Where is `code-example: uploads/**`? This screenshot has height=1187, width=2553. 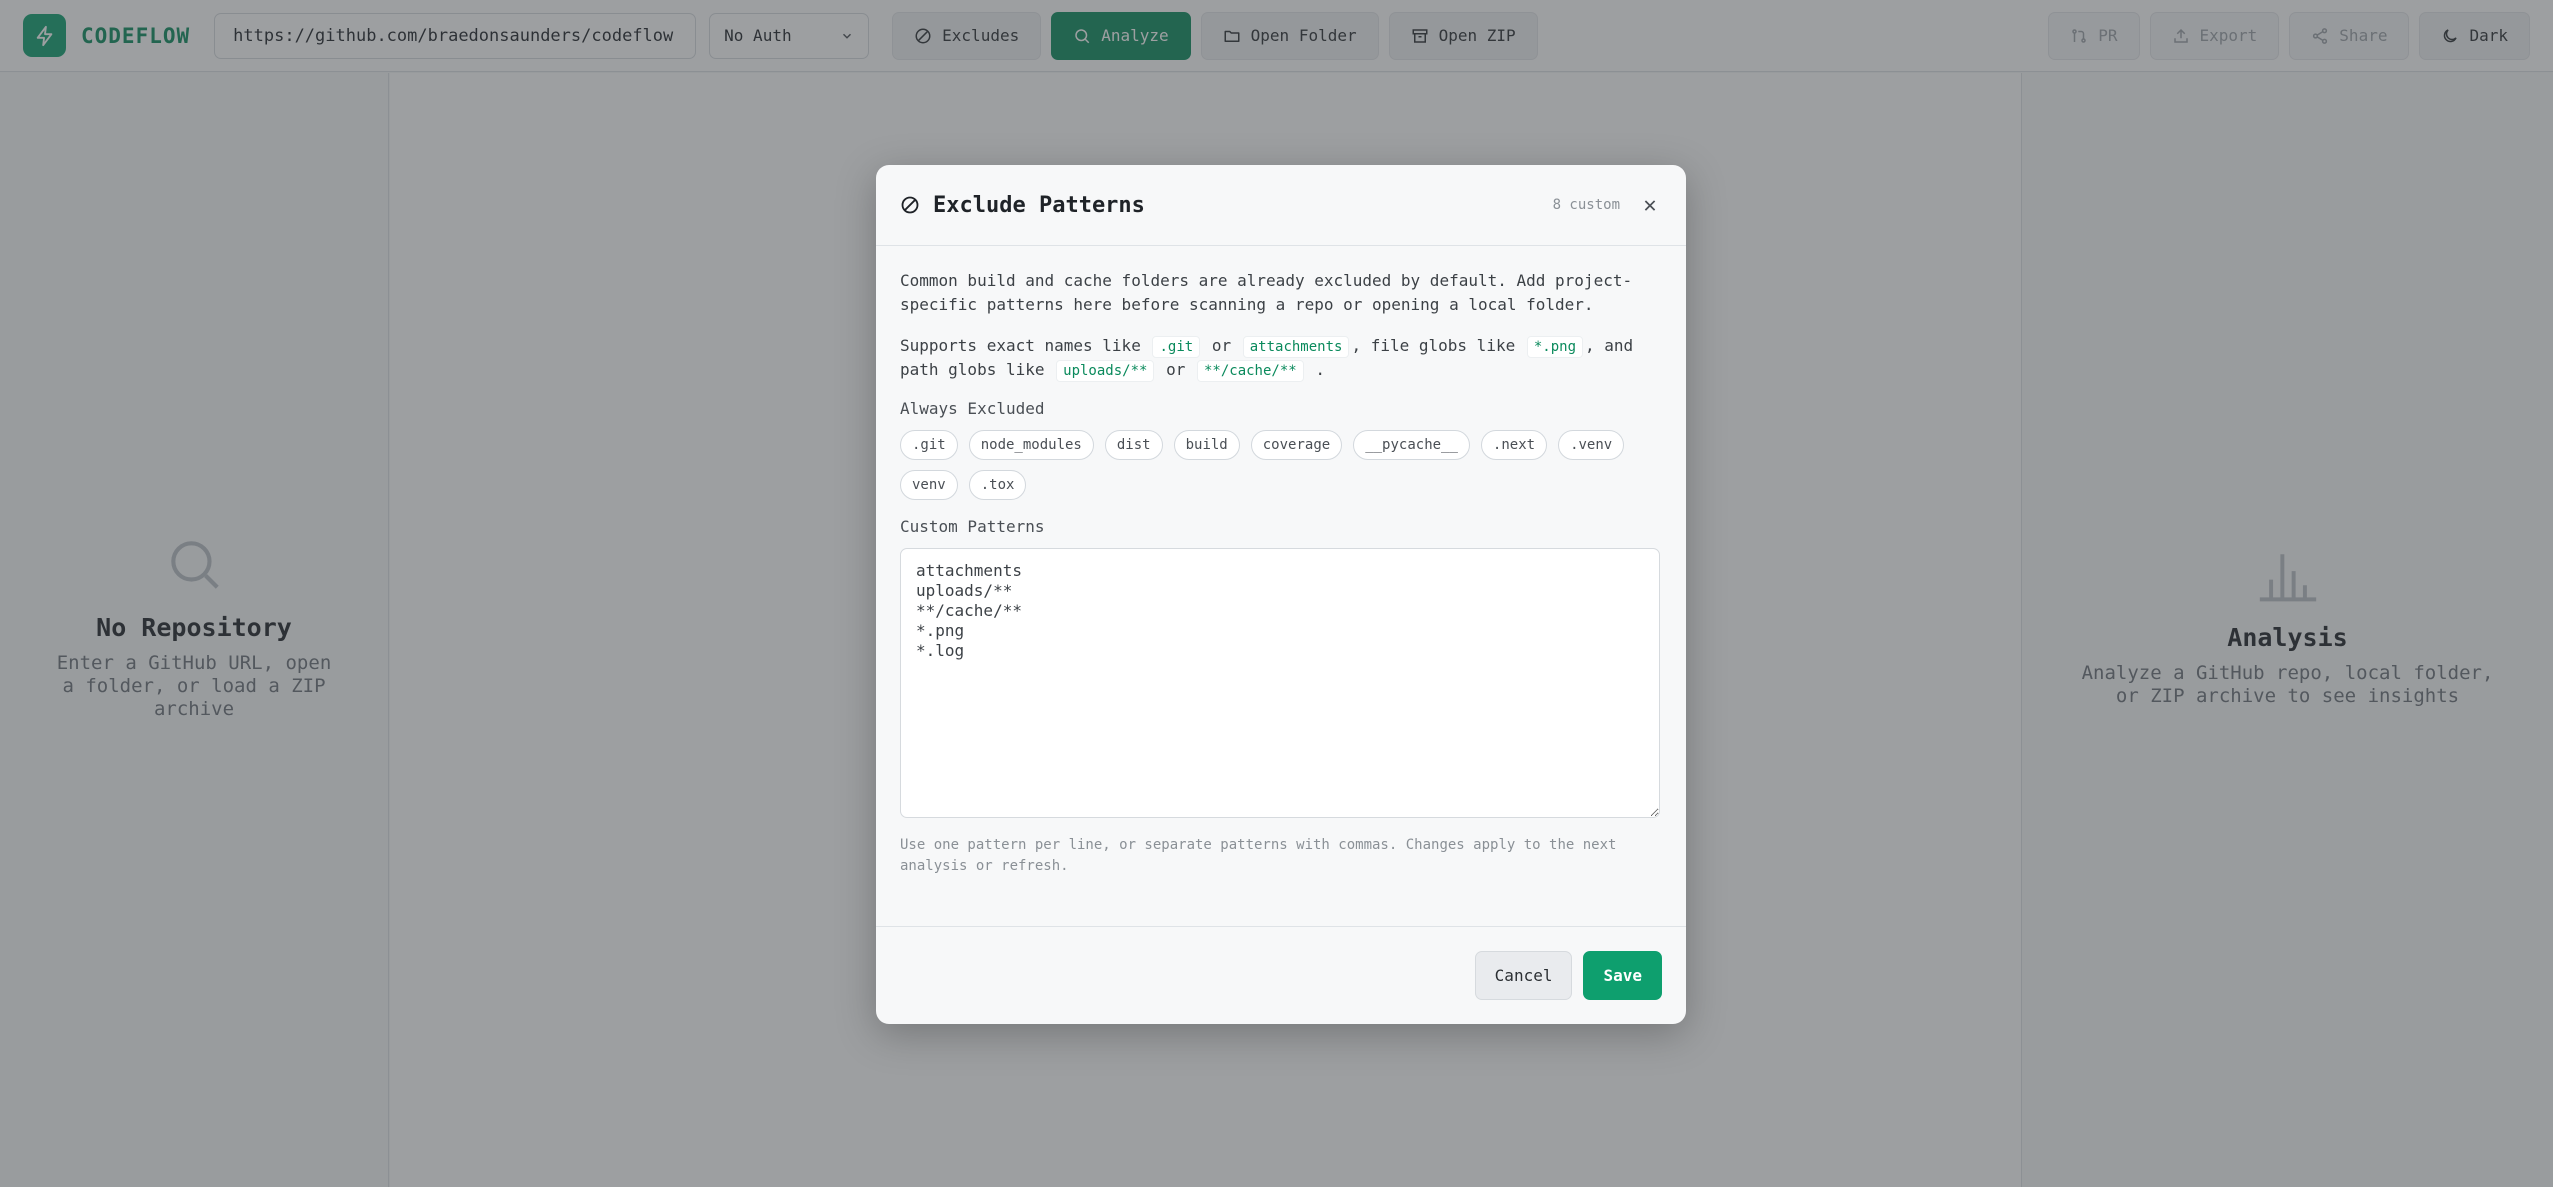 code-example: uploads/** is located at coordinates (1105, 371).